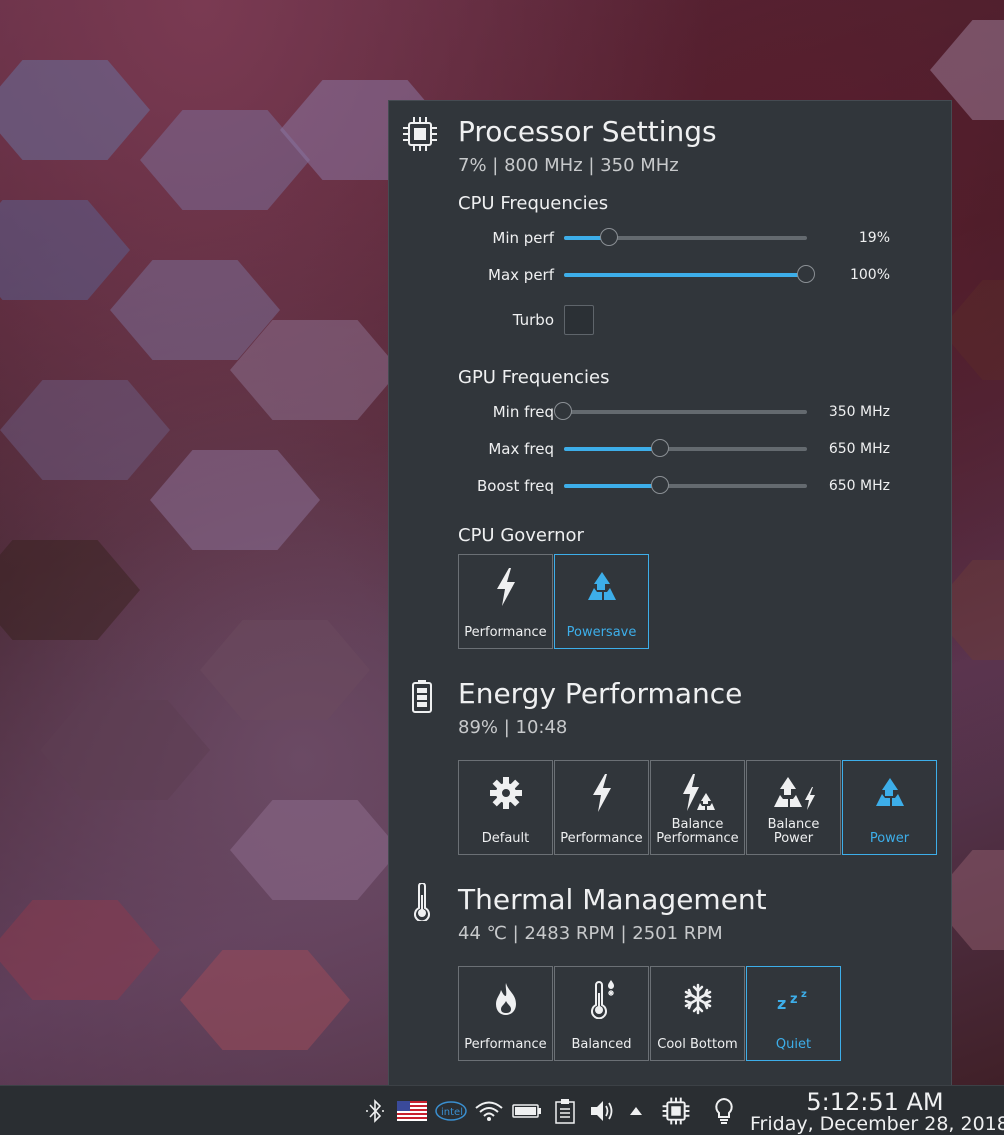 This screenshot has width=1004, height=1135. What do you see at coordinates (612, 899) in the screenshot?
I see `thermal-management-title: Thermal Management` at bounding box center [612, 899].